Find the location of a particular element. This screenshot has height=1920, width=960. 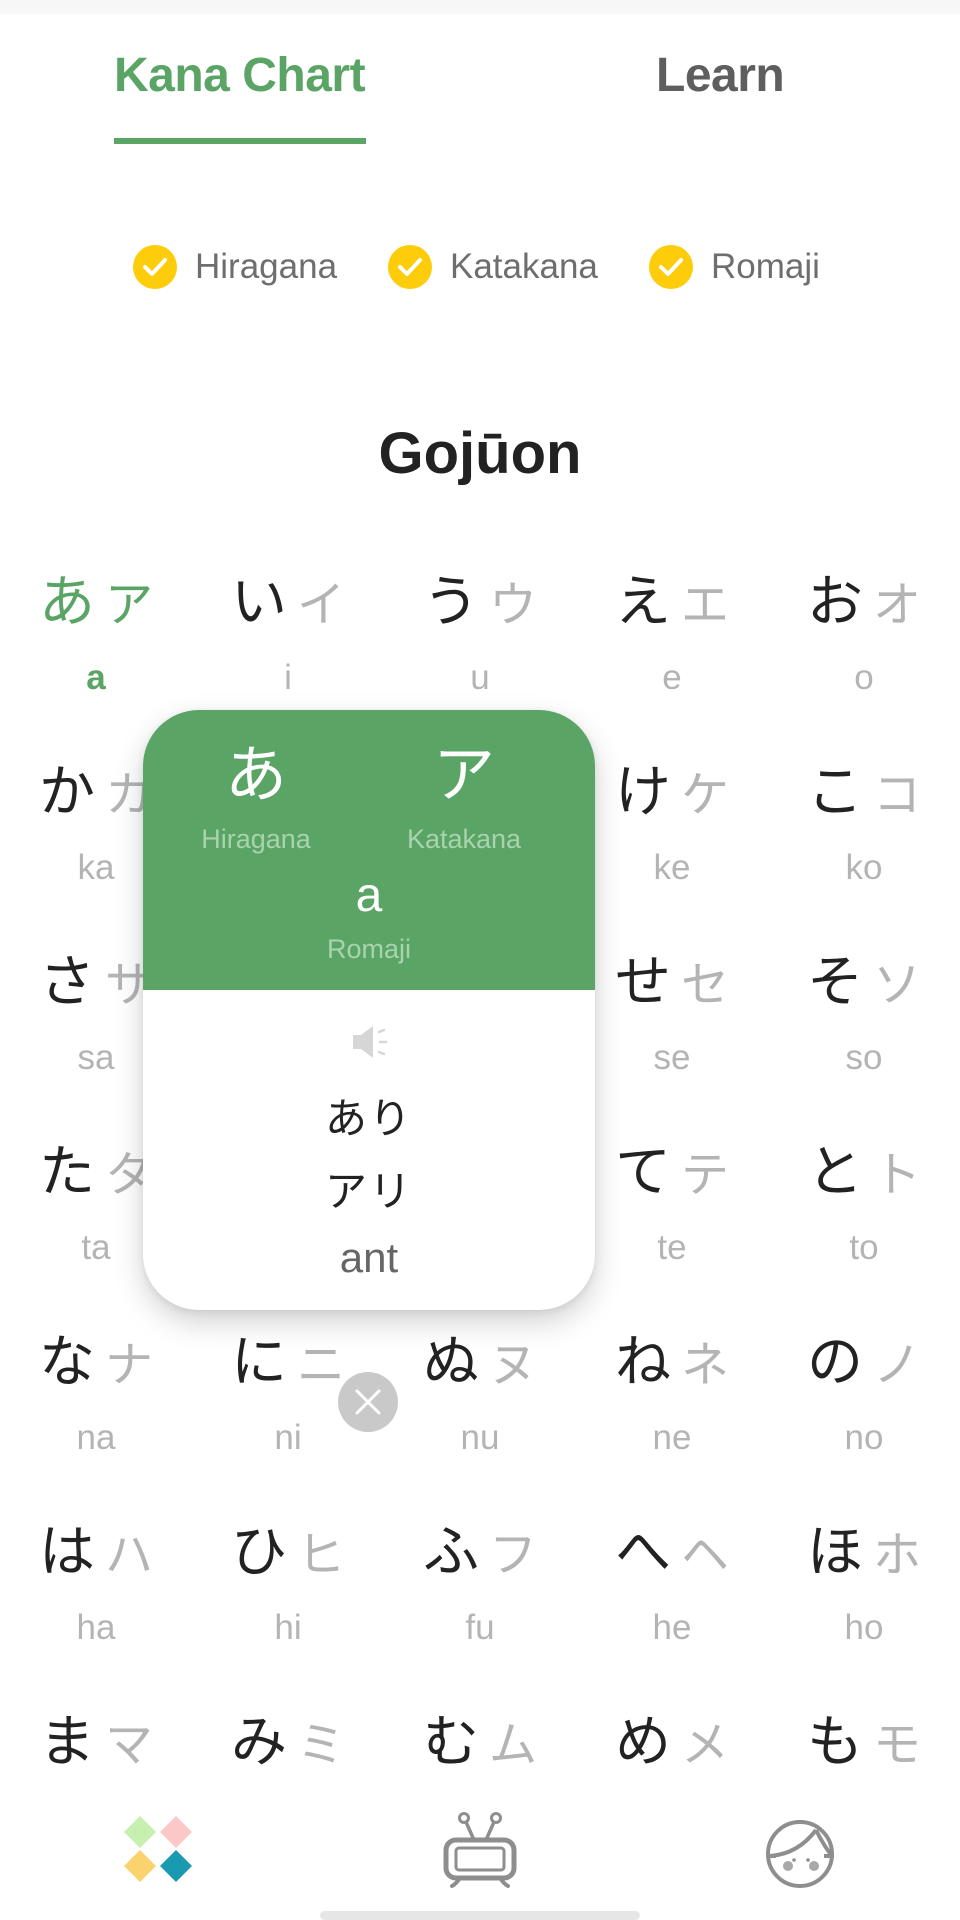

filter-hiragana: Hiragana is located at coordinates (235, 267).